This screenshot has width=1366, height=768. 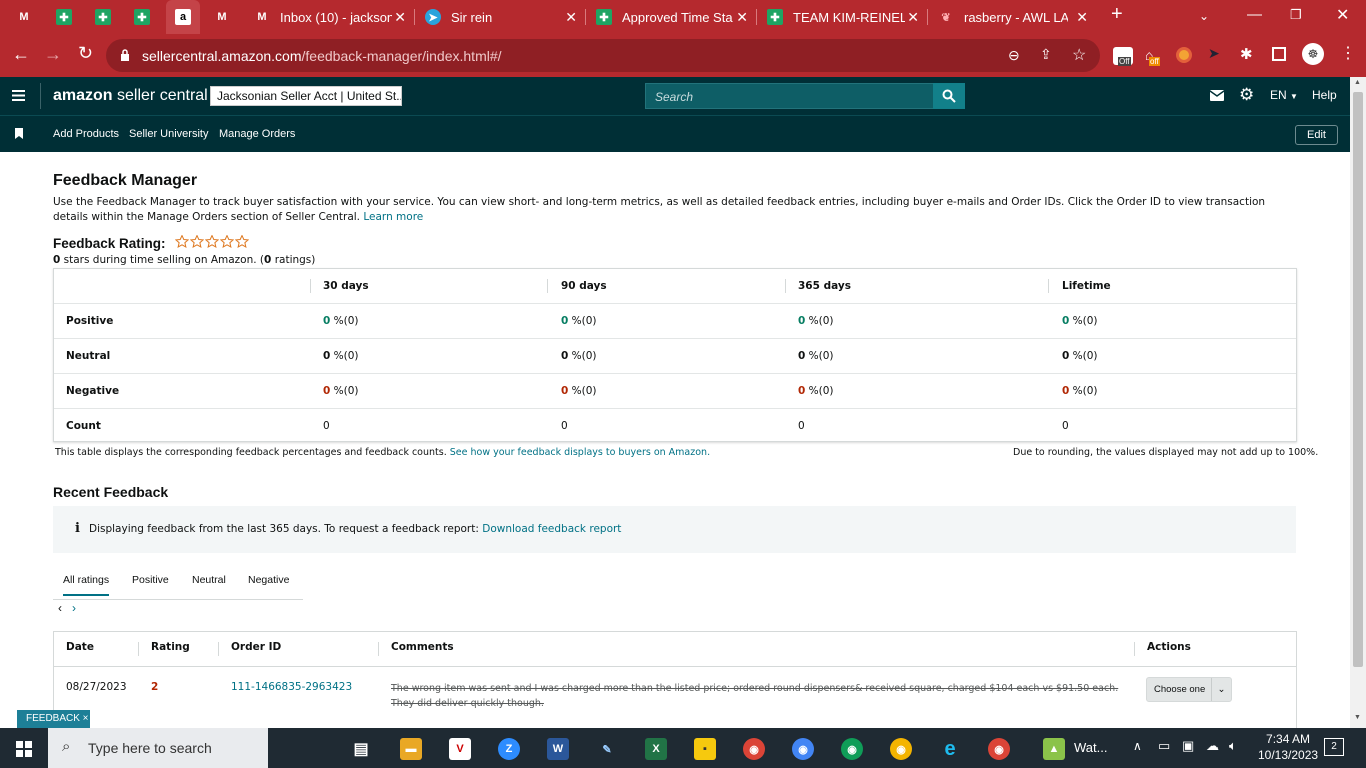 I want to click on tab-approved-time: ✚ Approved Time Sta ✕, so click(x=672, y=17).